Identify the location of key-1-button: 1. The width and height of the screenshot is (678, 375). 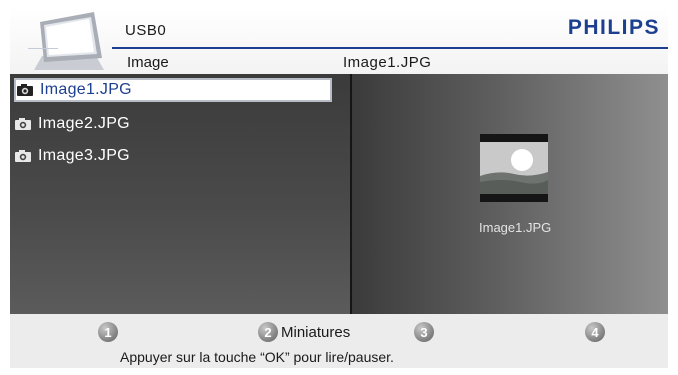
(109, 332).